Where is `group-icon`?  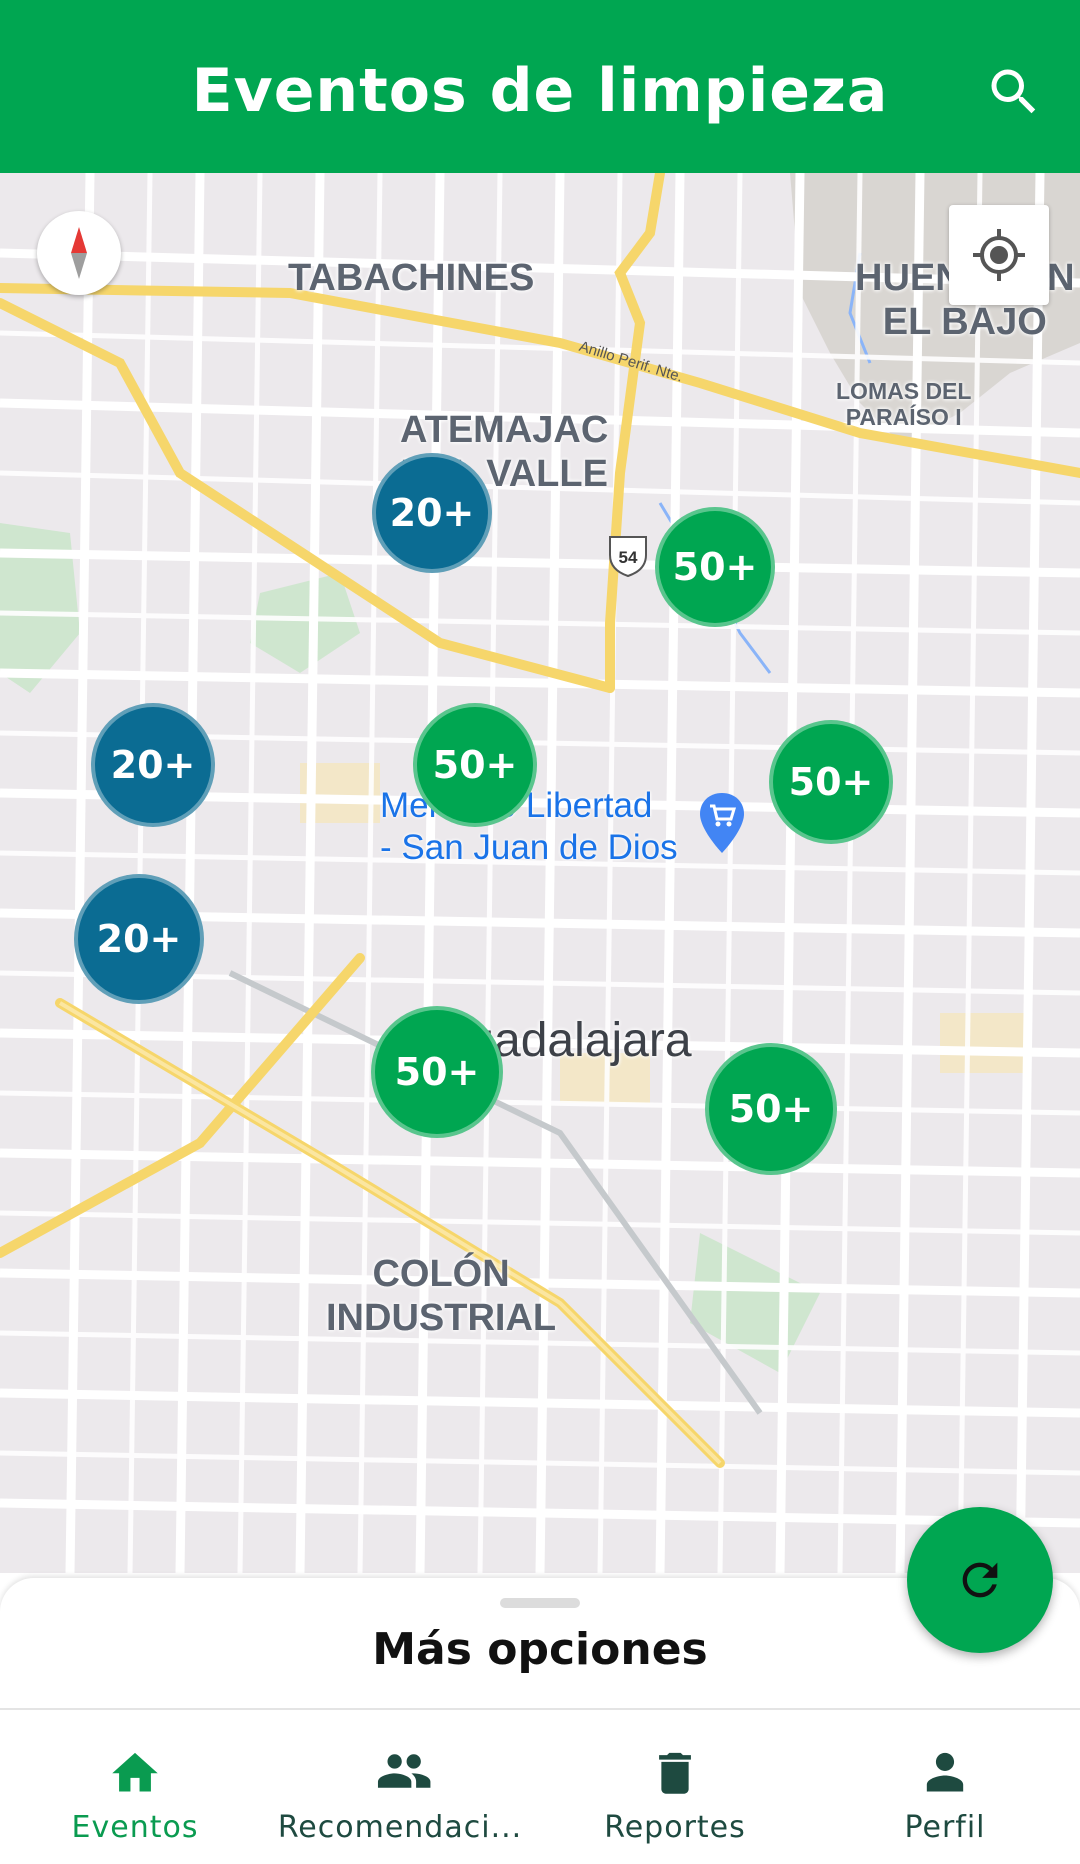 group-icon is located at coordinates (401, 1771).